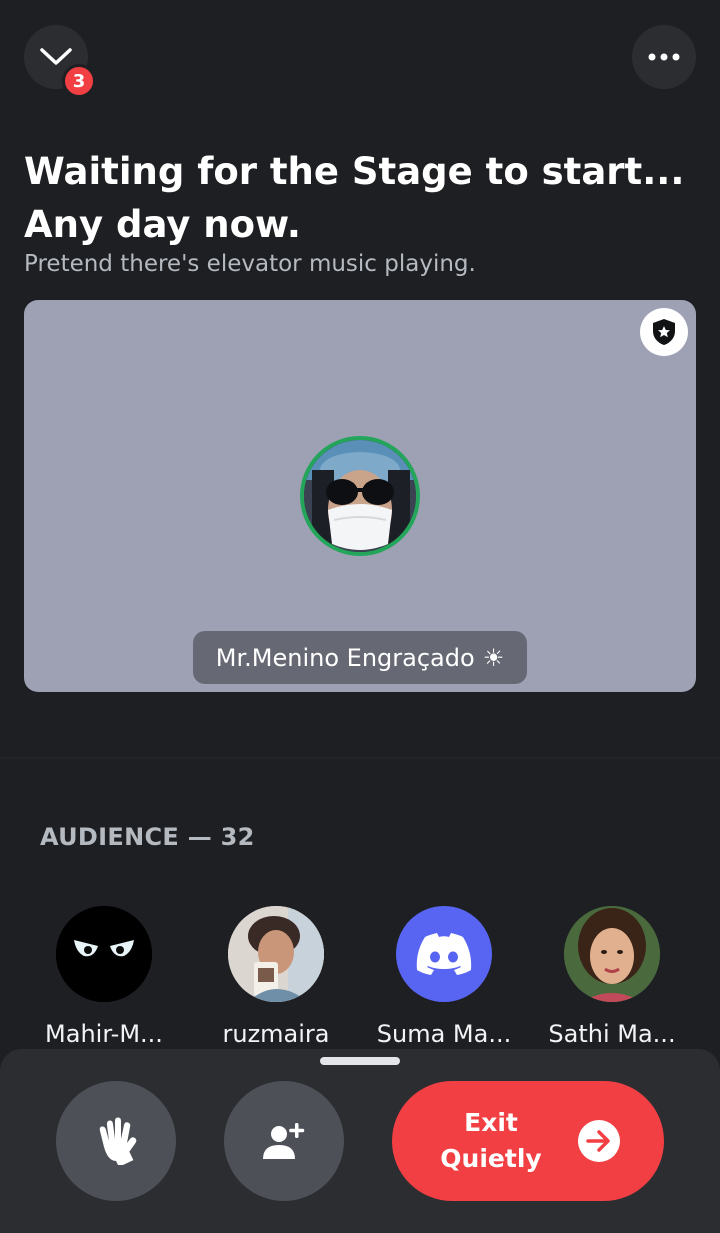  I want to click on chevron-down-icon, so click(56, 56).